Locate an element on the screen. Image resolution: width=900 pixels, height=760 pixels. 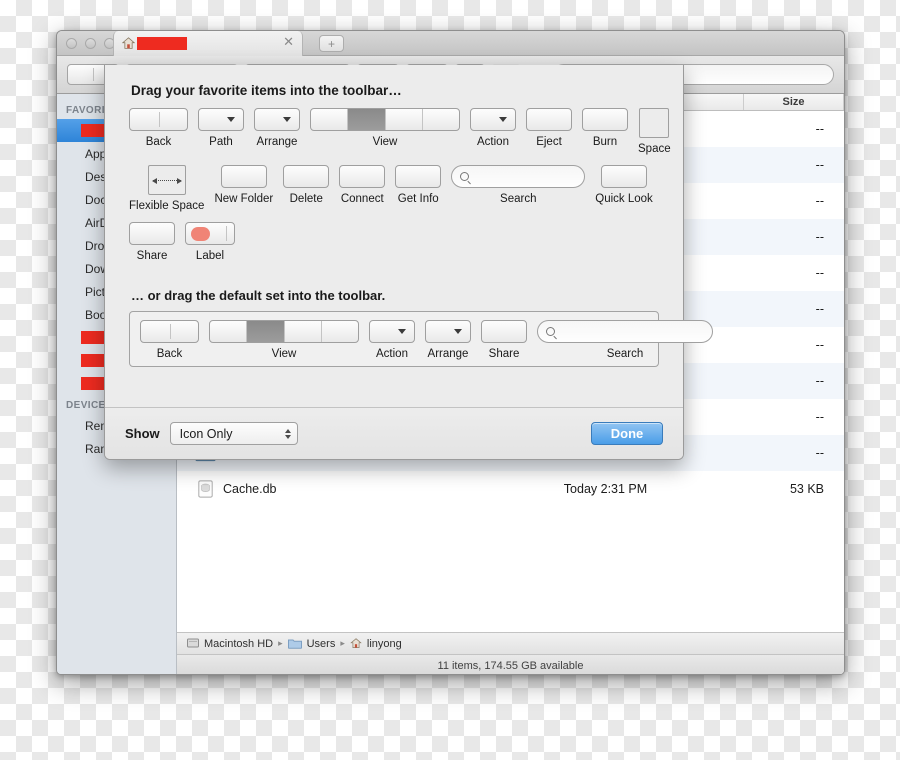
default-item-label: Search is located at coordinates (625, 354).